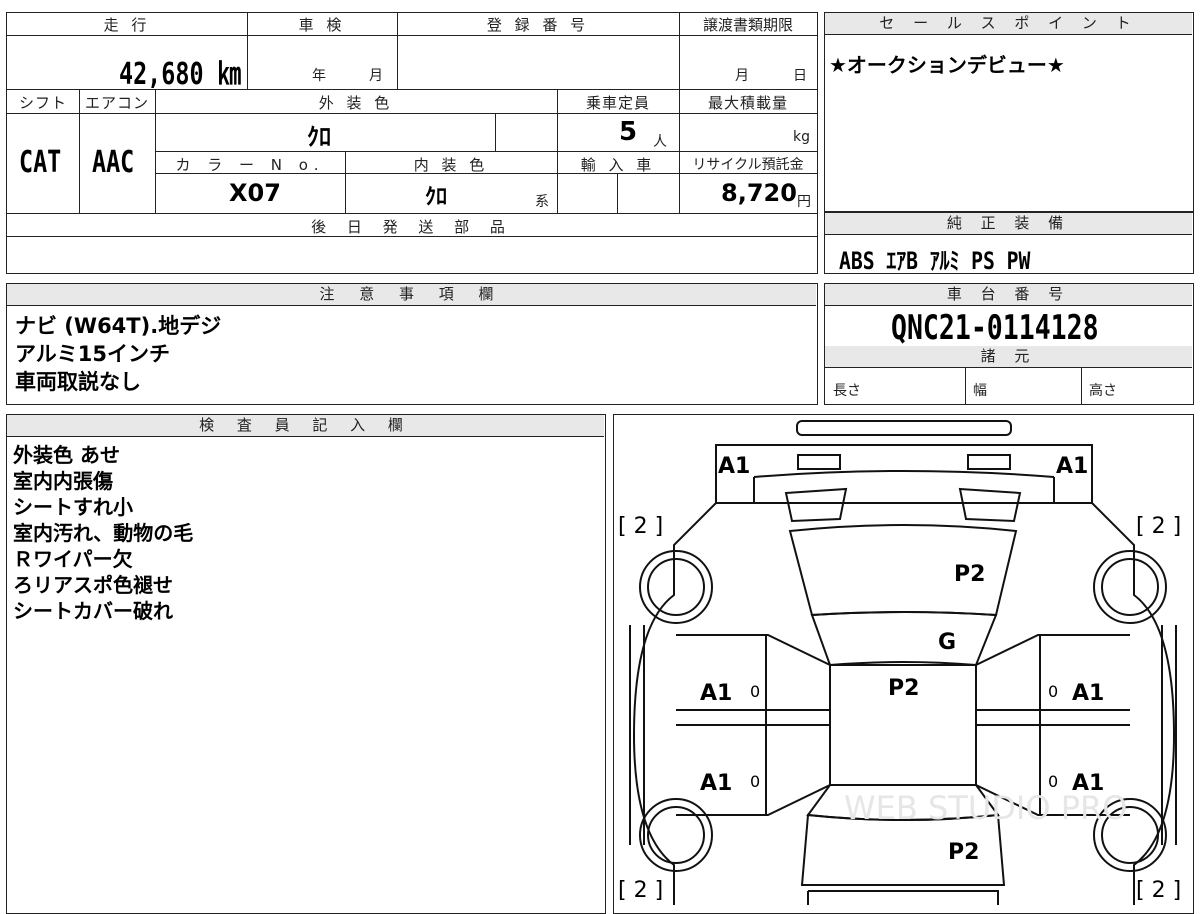 Image resolution: width=1200 pixels, height=914 pixels. What do you see at coordinates (538, 25) in the screenshot?
I see `registration-label: 登 録 番 号` at bounding box center [538, 25].